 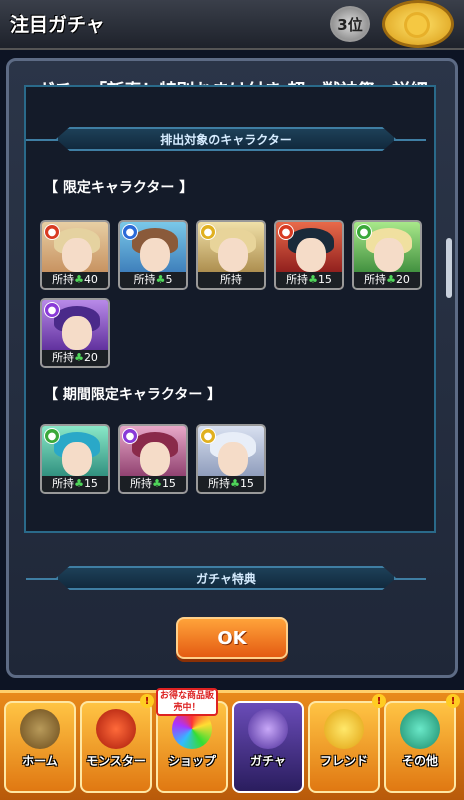 What do you see at coordinates (226, 578) in the screenshot?
I see `ribbon-gacha-bonus: ガチャ特典` at bounding box center [226, 578].